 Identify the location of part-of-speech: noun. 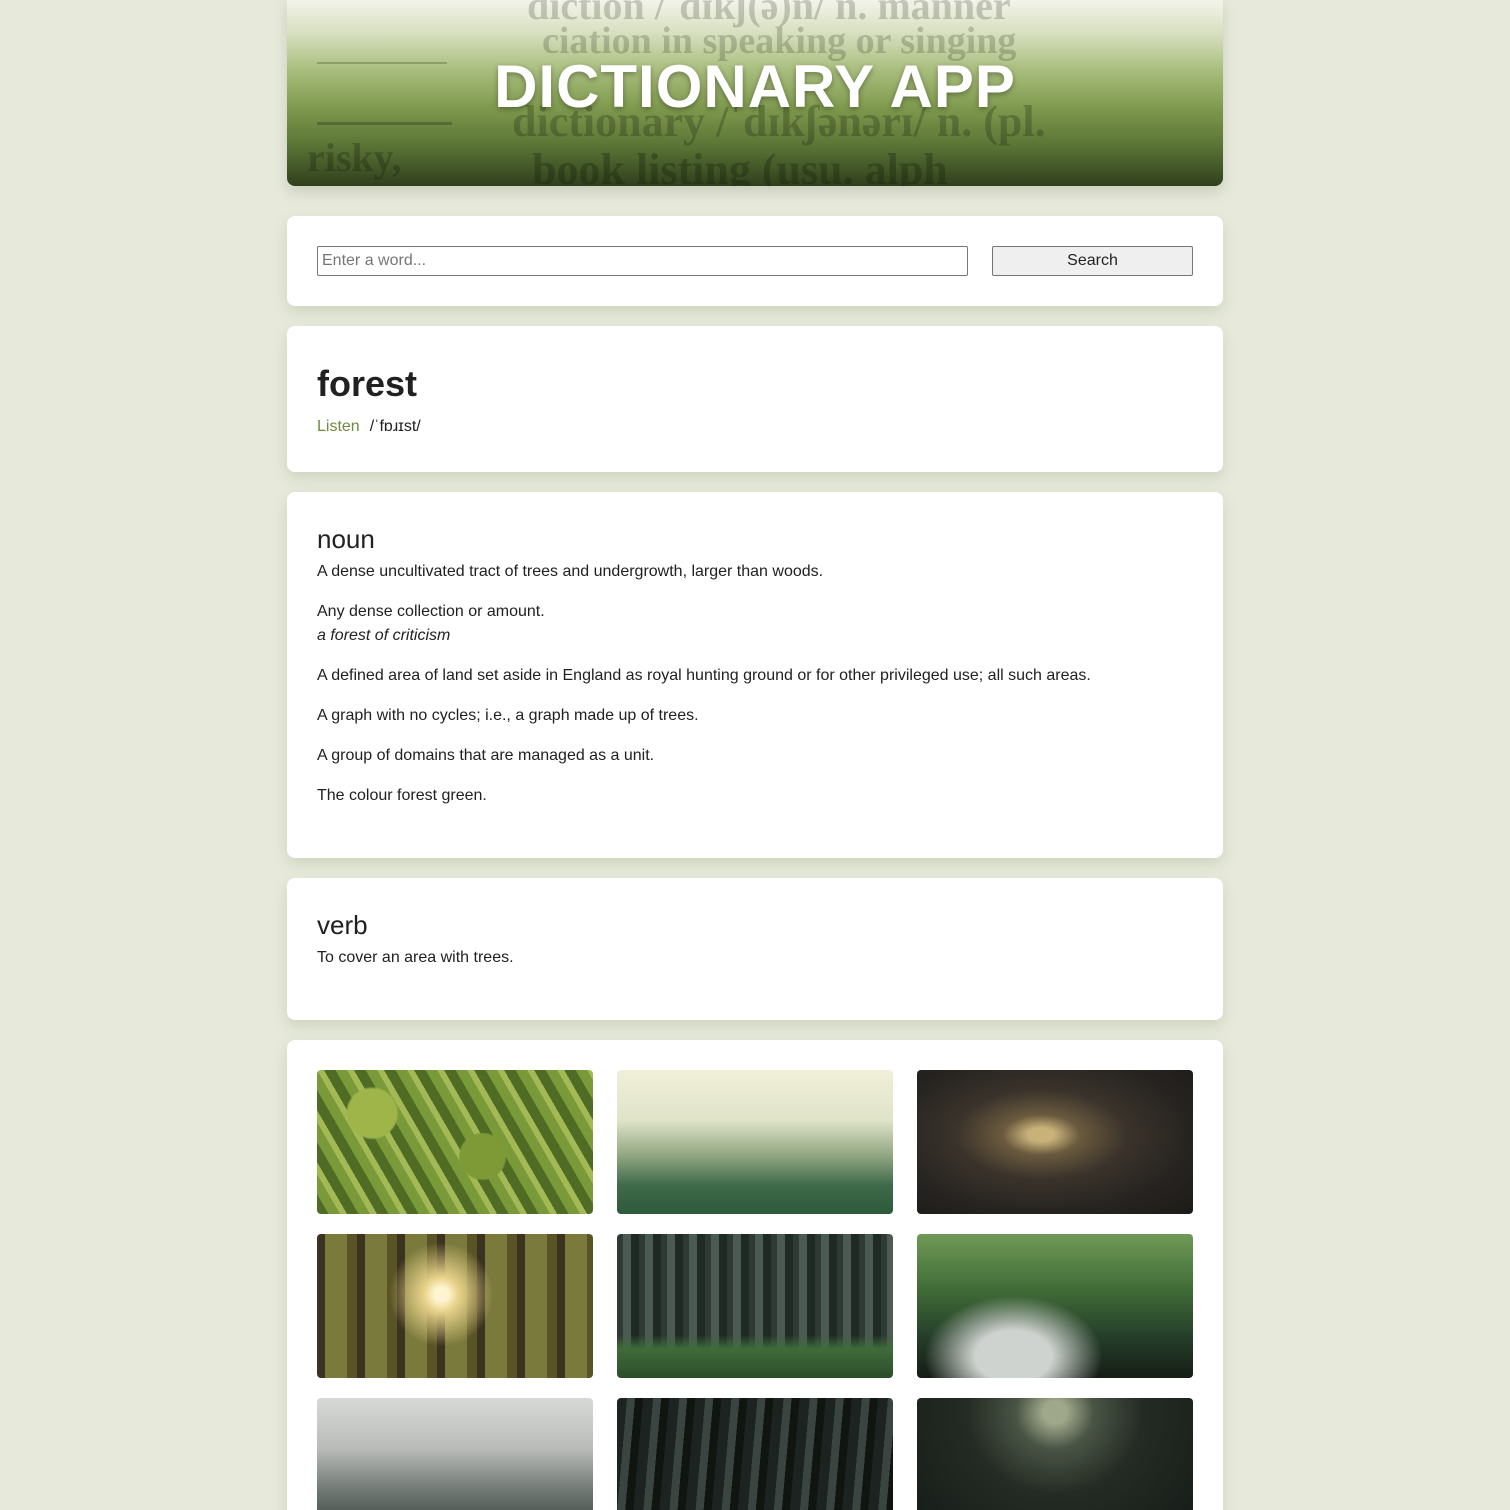
(346, 539).